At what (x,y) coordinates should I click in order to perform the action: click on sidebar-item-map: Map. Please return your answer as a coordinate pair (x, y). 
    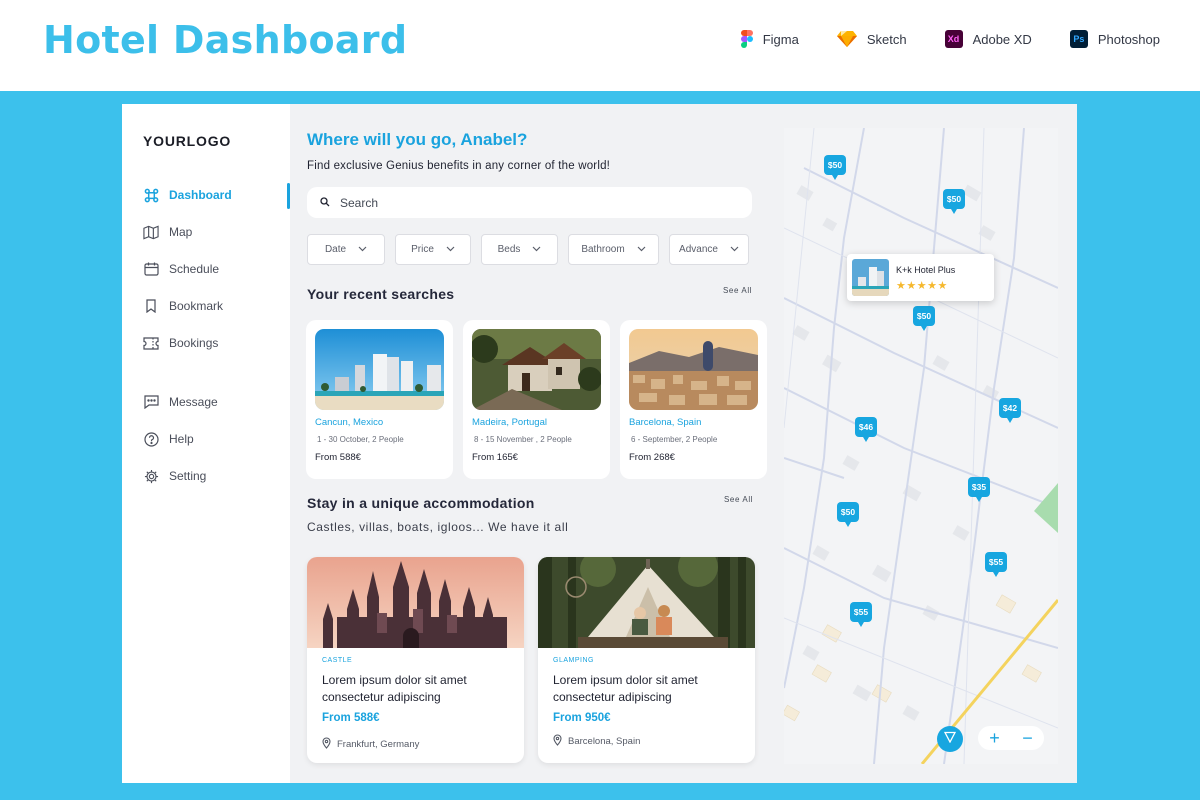
    Looking at the image, I should click on (167, 232).